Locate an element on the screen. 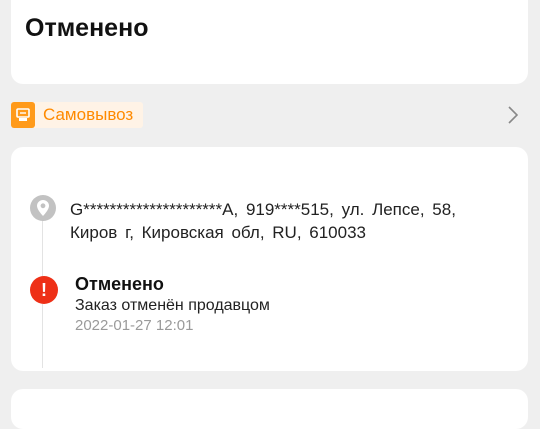  next-card is located at coordinates (269, 409).